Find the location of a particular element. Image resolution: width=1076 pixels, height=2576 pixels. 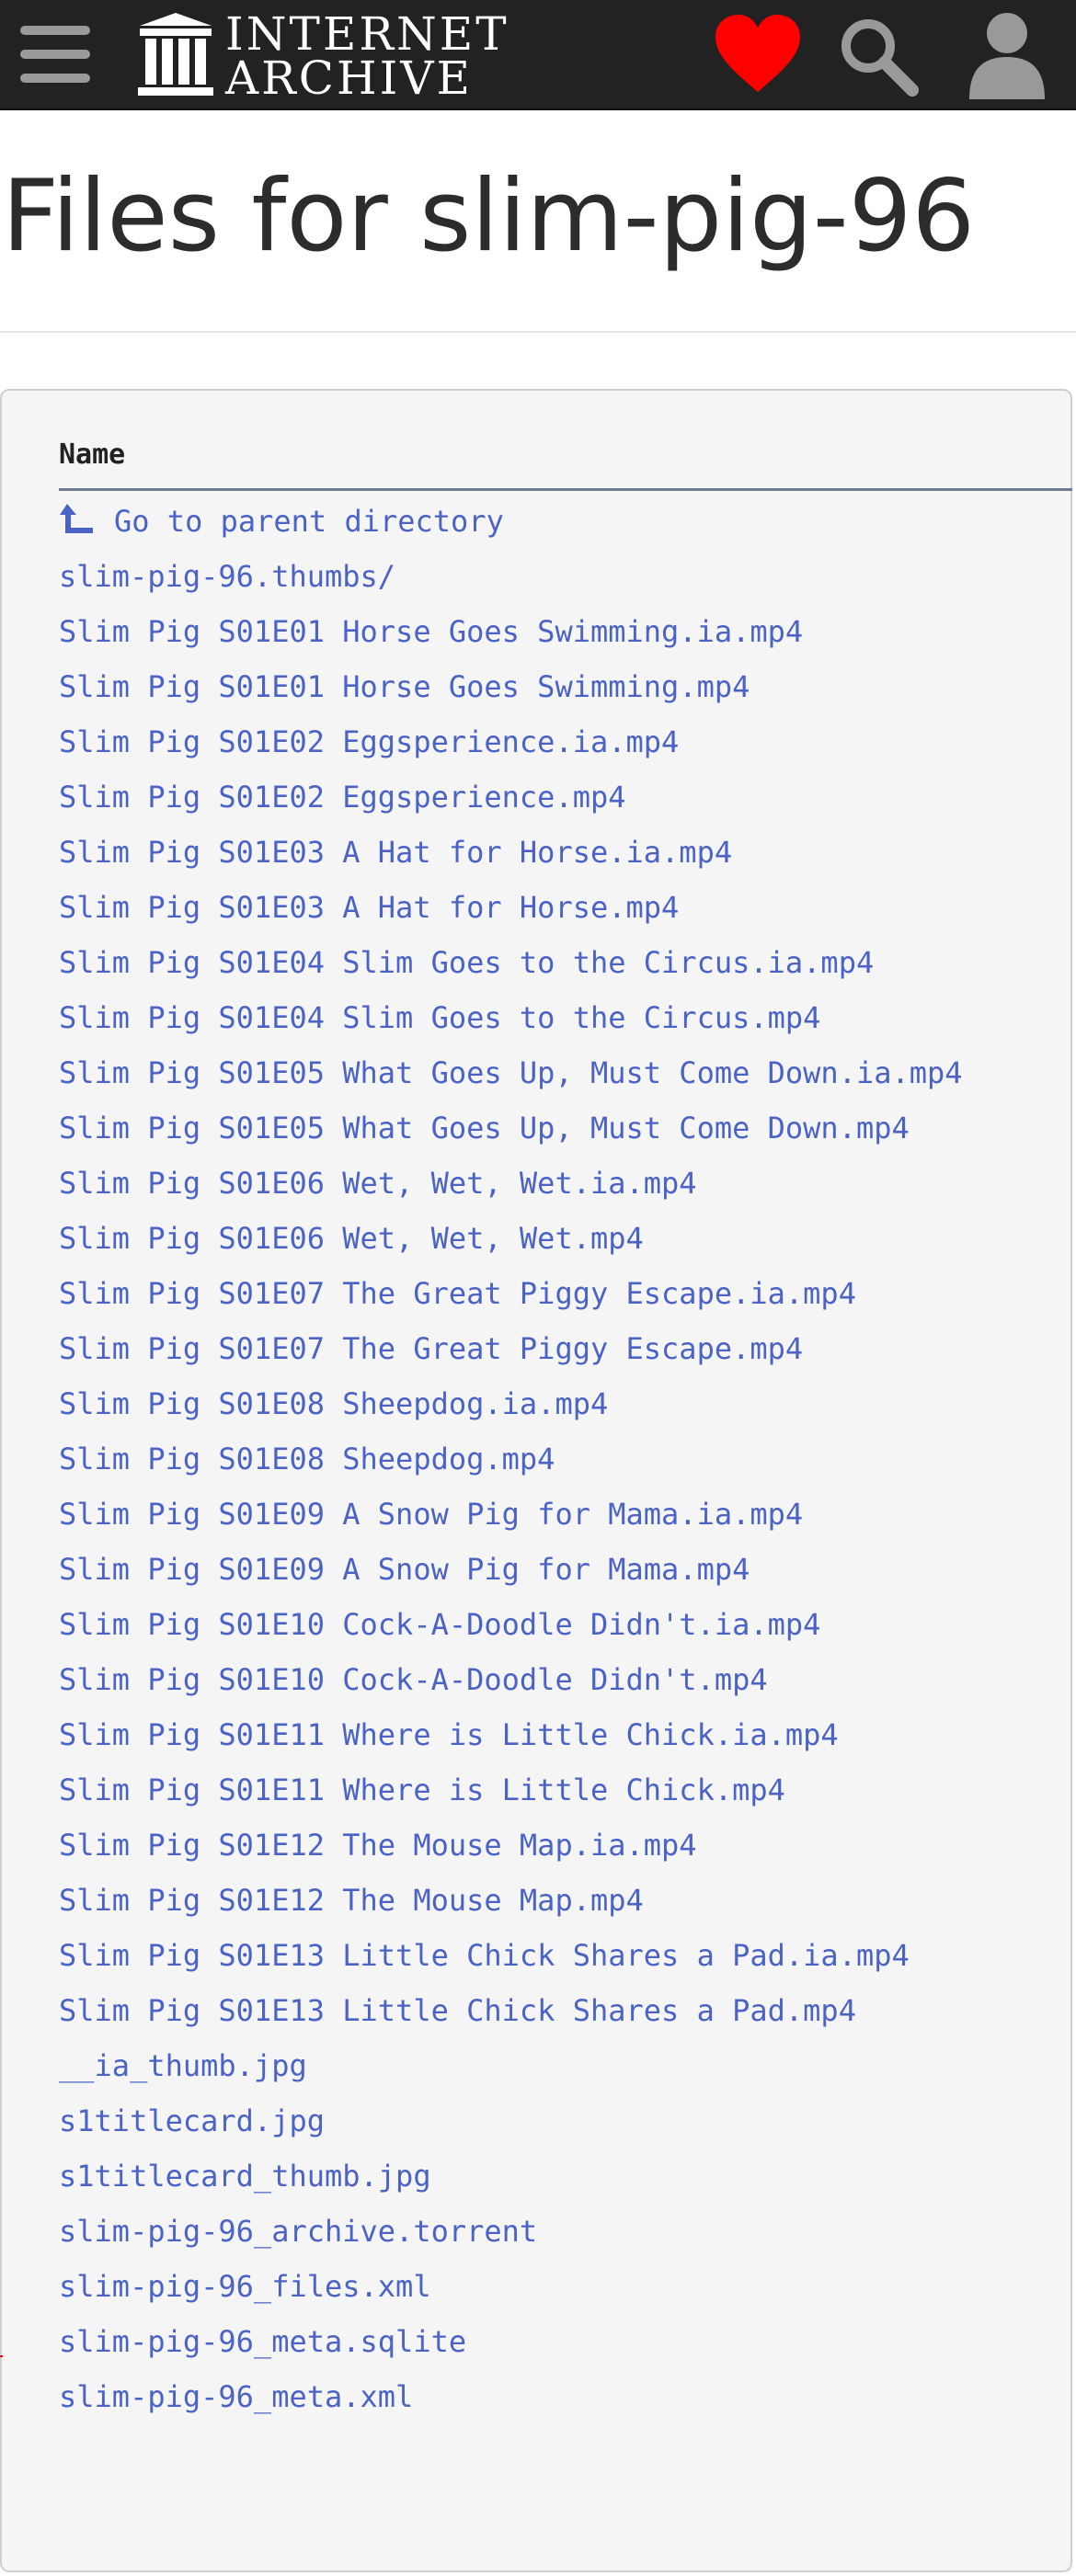

internet-archive-logo: INTERNET ARCHIVE is located at coordinates (323, 56).